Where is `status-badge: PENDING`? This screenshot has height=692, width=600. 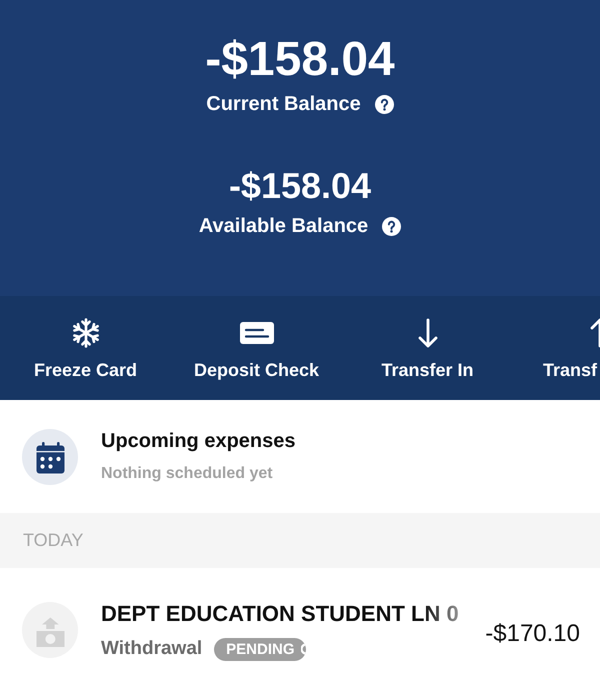 status-badge: PENDING is located at coordinates (260, 649).